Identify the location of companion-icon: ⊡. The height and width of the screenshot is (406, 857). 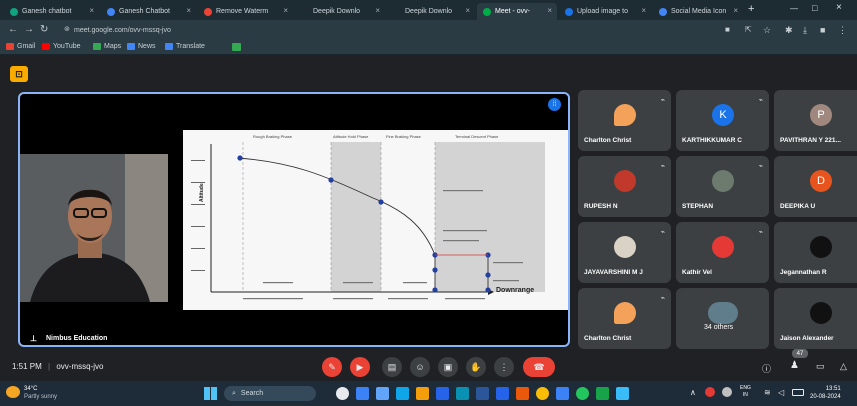
(19, 74).